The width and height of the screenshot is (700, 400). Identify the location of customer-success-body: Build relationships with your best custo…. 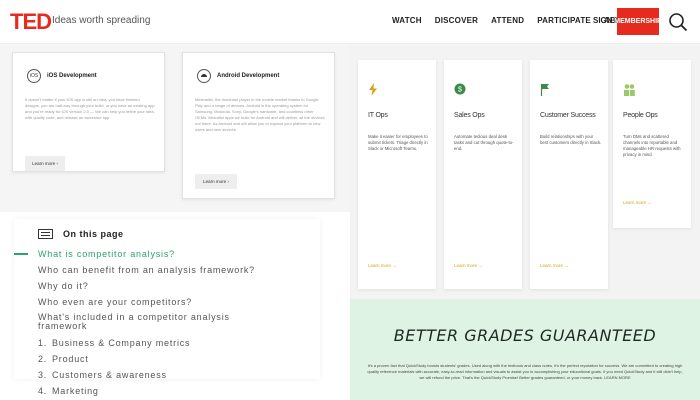
(571, 139).